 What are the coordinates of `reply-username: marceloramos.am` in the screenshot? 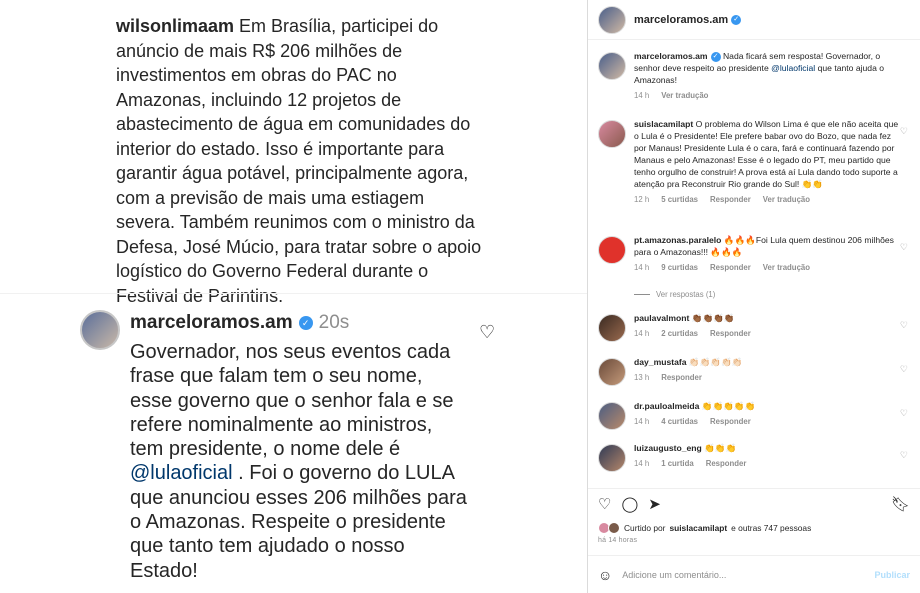 It's located at (211, 322).